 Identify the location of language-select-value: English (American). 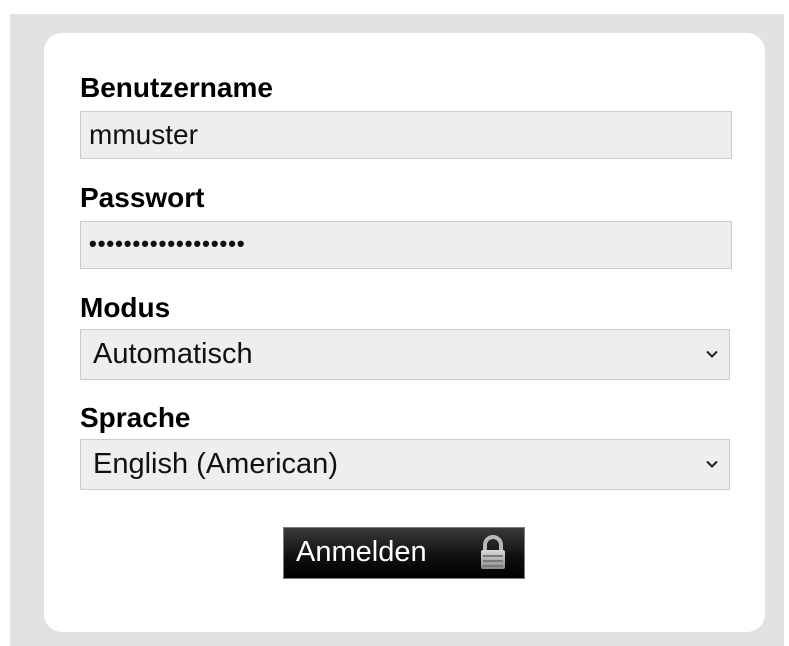
(215, 464).